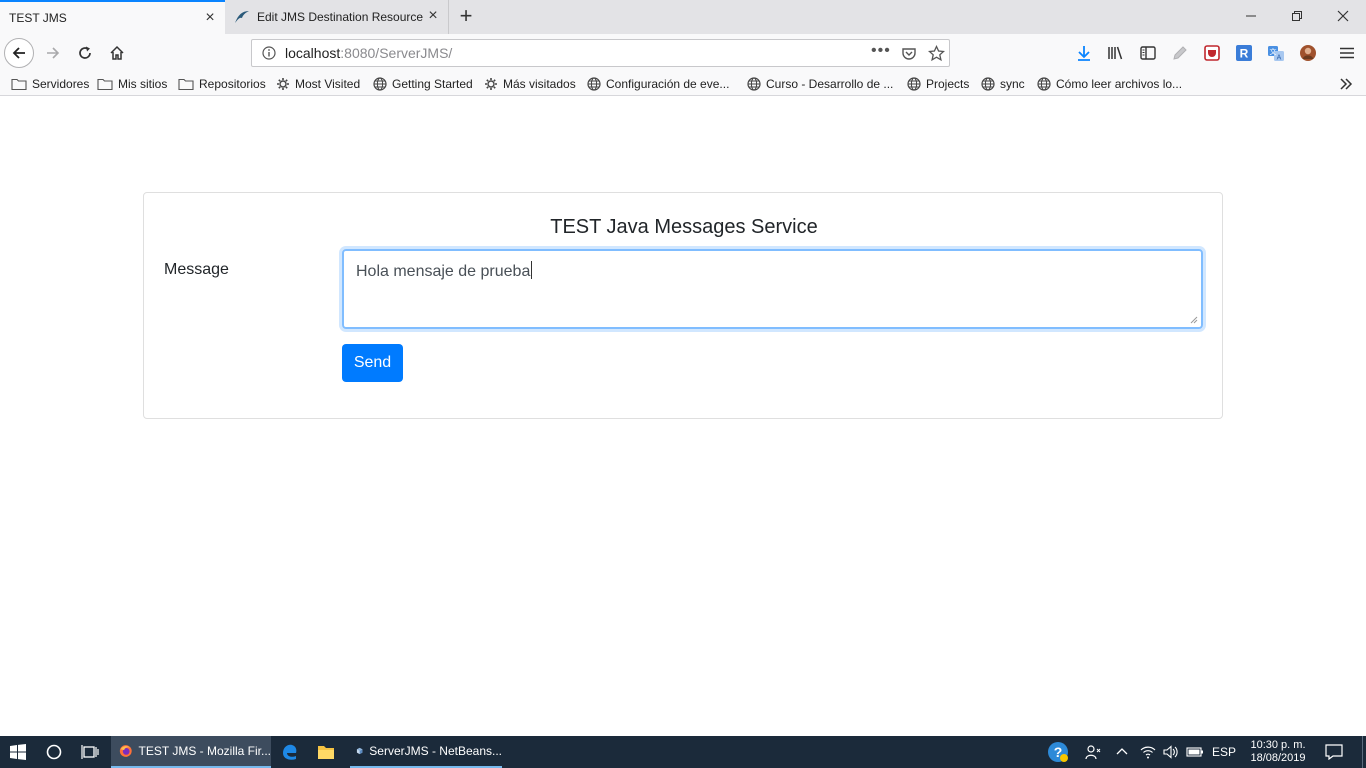  What do you see at coordinates (1279, 58) in the screenshot?
I see `svg-text: A` at bounding box center [1279, 58].